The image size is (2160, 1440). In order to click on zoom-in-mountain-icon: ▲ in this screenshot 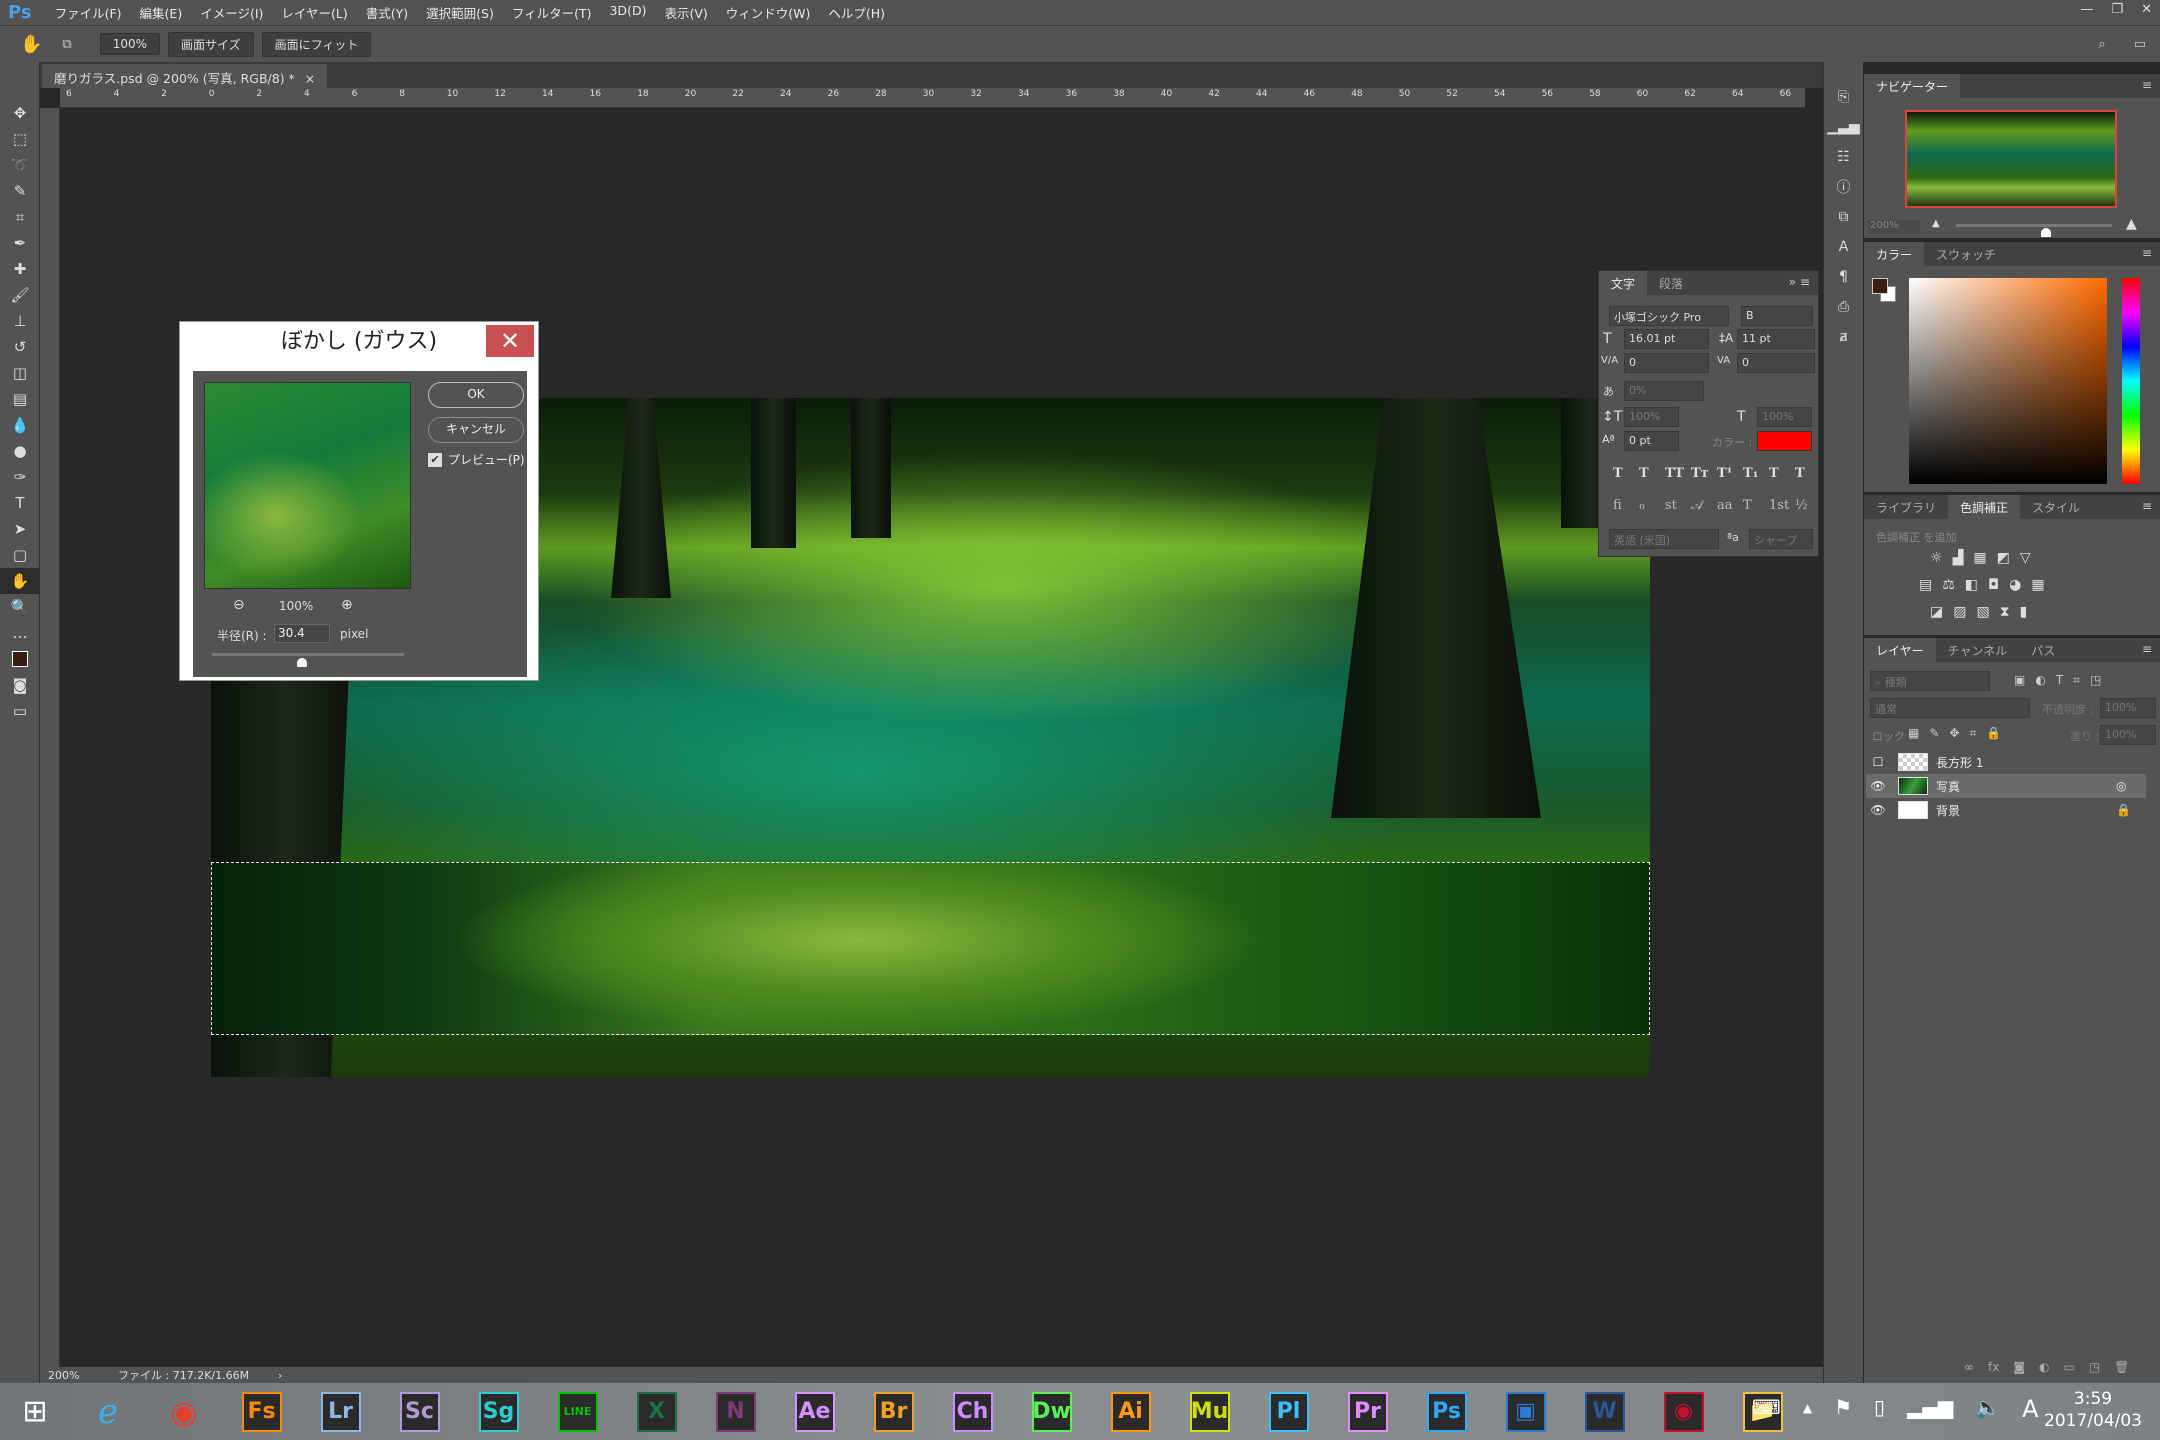, I will do `click(2131, 224)`.